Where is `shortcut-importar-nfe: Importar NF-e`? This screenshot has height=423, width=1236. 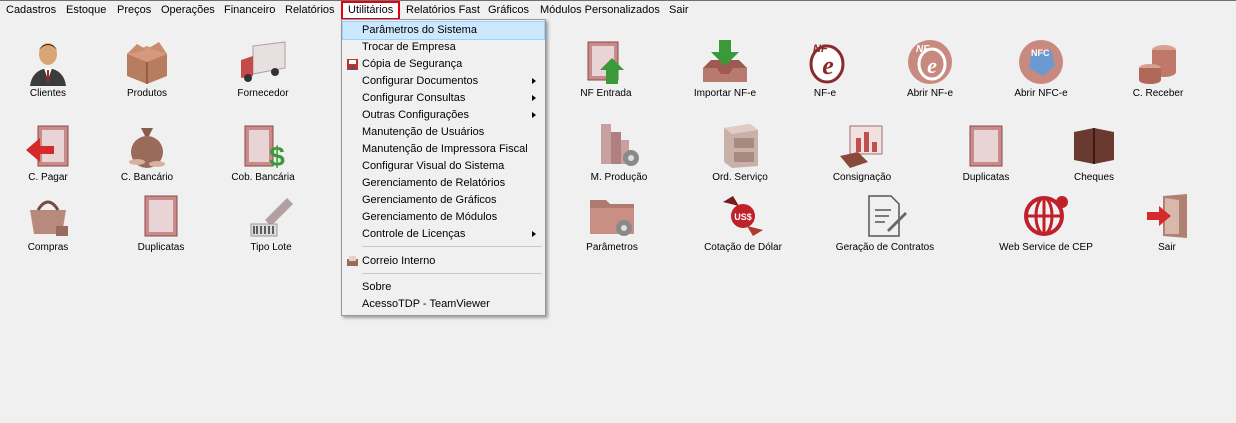
shortcut-importar-nfe: Importar NF-e is located at coordinates (725, 78).